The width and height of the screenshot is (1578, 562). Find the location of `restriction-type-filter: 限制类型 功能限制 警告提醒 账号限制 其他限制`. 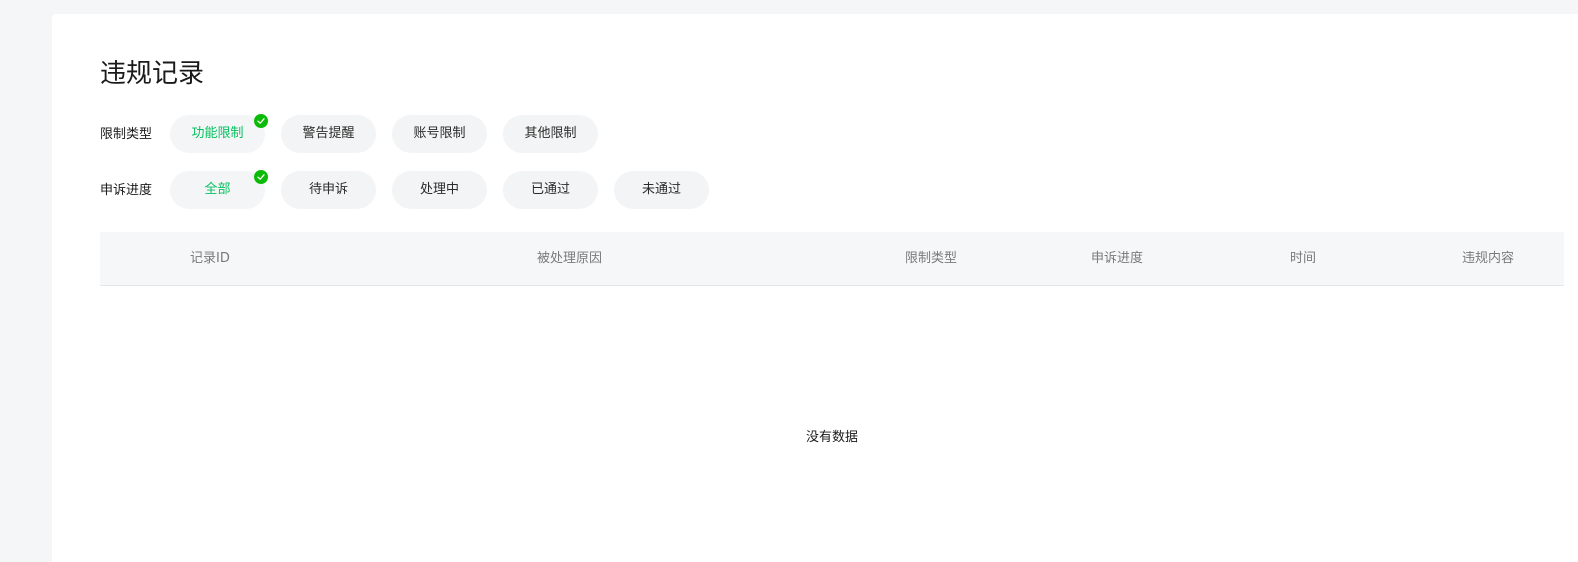

restriction-type-filter: 限制类型 功能限制 警告提醒 账号限制 其他限制 is located at coordinates (357, 133).